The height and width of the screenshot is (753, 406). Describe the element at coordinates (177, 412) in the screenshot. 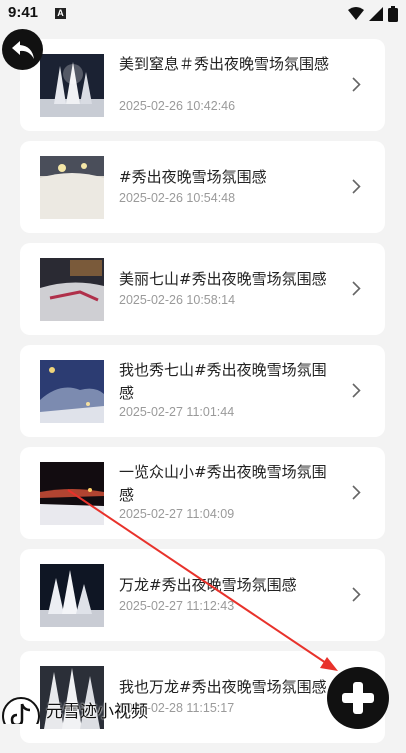

I see `item-date: 2025-02-27 11:01:44` at that location.